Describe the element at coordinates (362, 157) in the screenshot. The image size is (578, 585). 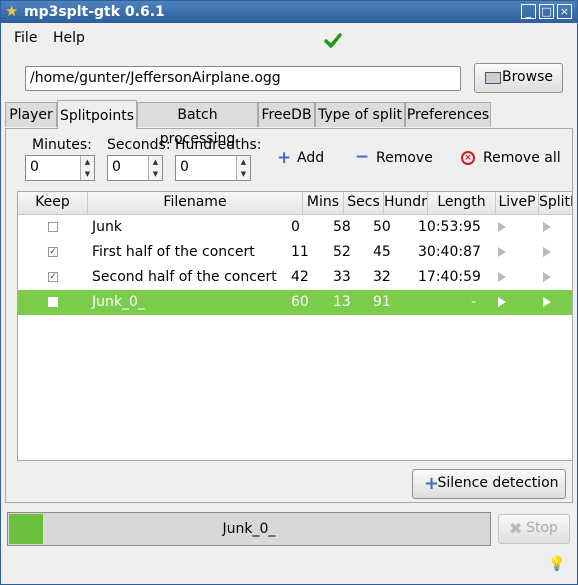
I see `minus-icon: −` at that location.